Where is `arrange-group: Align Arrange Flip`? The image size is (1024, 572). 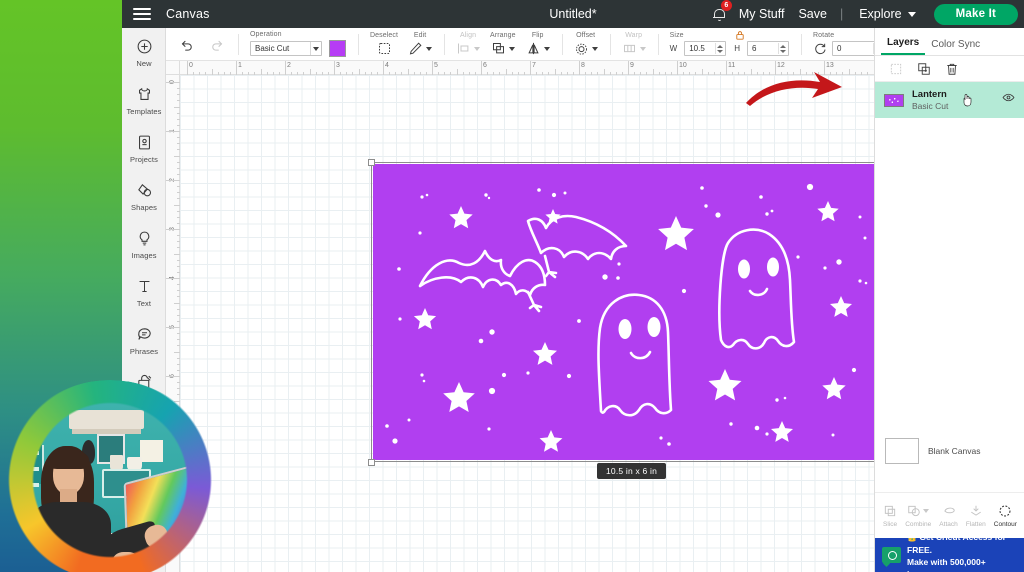 arrange-group: Align Arrange Flip is located at coordinates (503, 44).